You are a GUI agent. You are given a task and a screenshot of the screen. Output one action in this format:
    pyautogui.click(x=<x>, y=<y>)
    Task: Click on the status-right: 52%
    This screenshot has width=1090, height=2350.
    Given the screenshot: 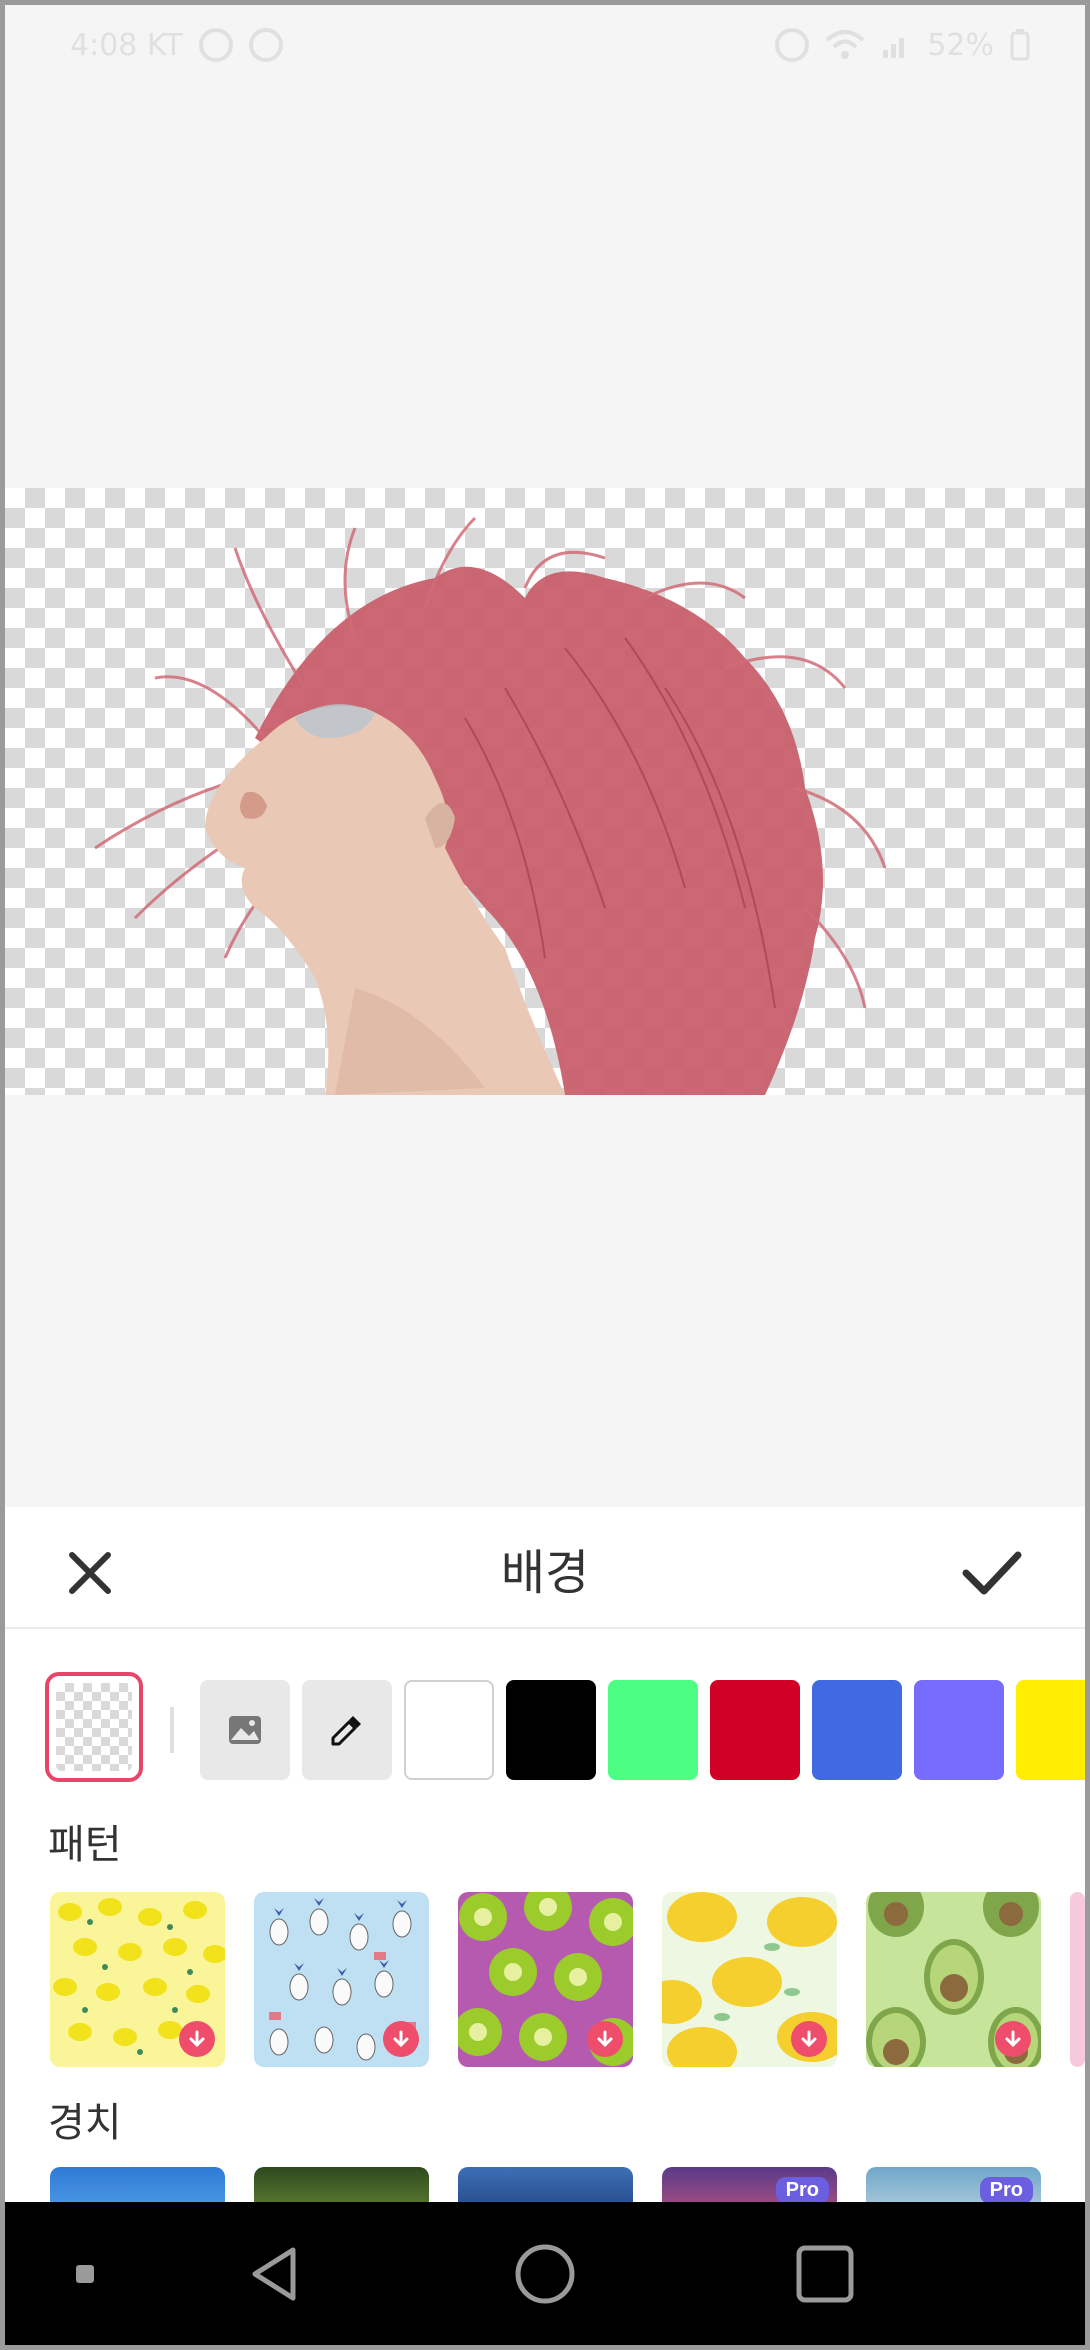 What is the action you would take?
    pyautogui.click(x=902, y=45)
    